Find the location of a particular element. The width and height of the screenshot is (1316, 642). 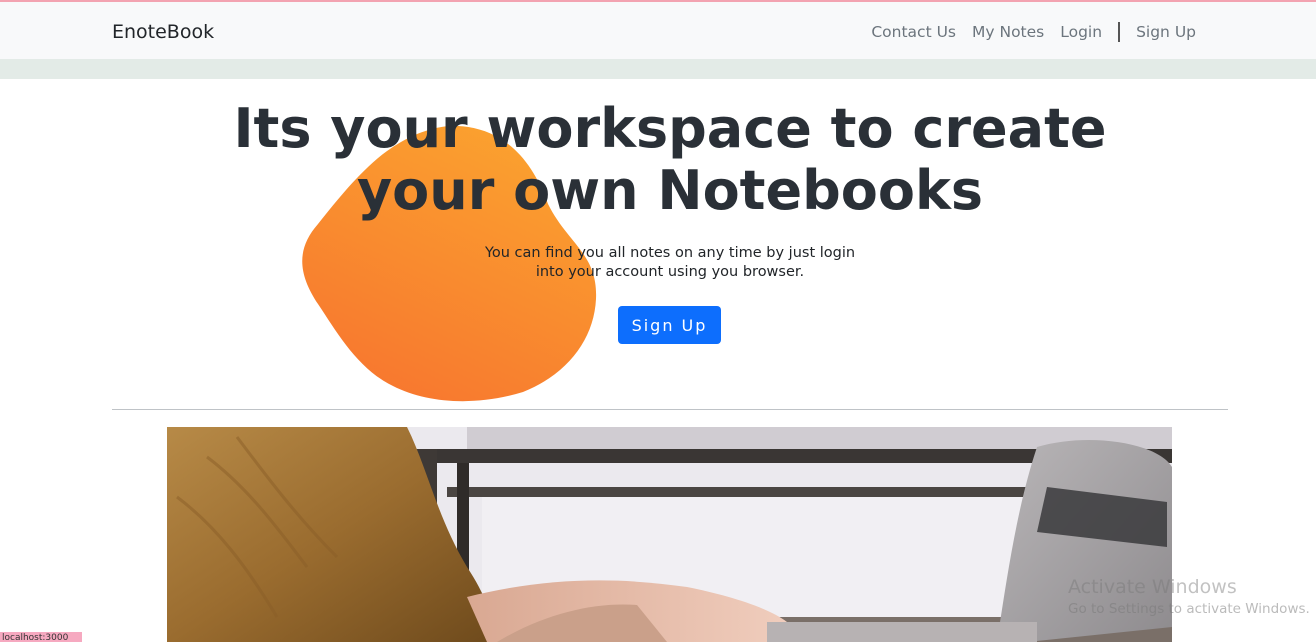

windows-activation-subtitle: Go to Settings to activate Windows. is located at coordinates (1189, 609).